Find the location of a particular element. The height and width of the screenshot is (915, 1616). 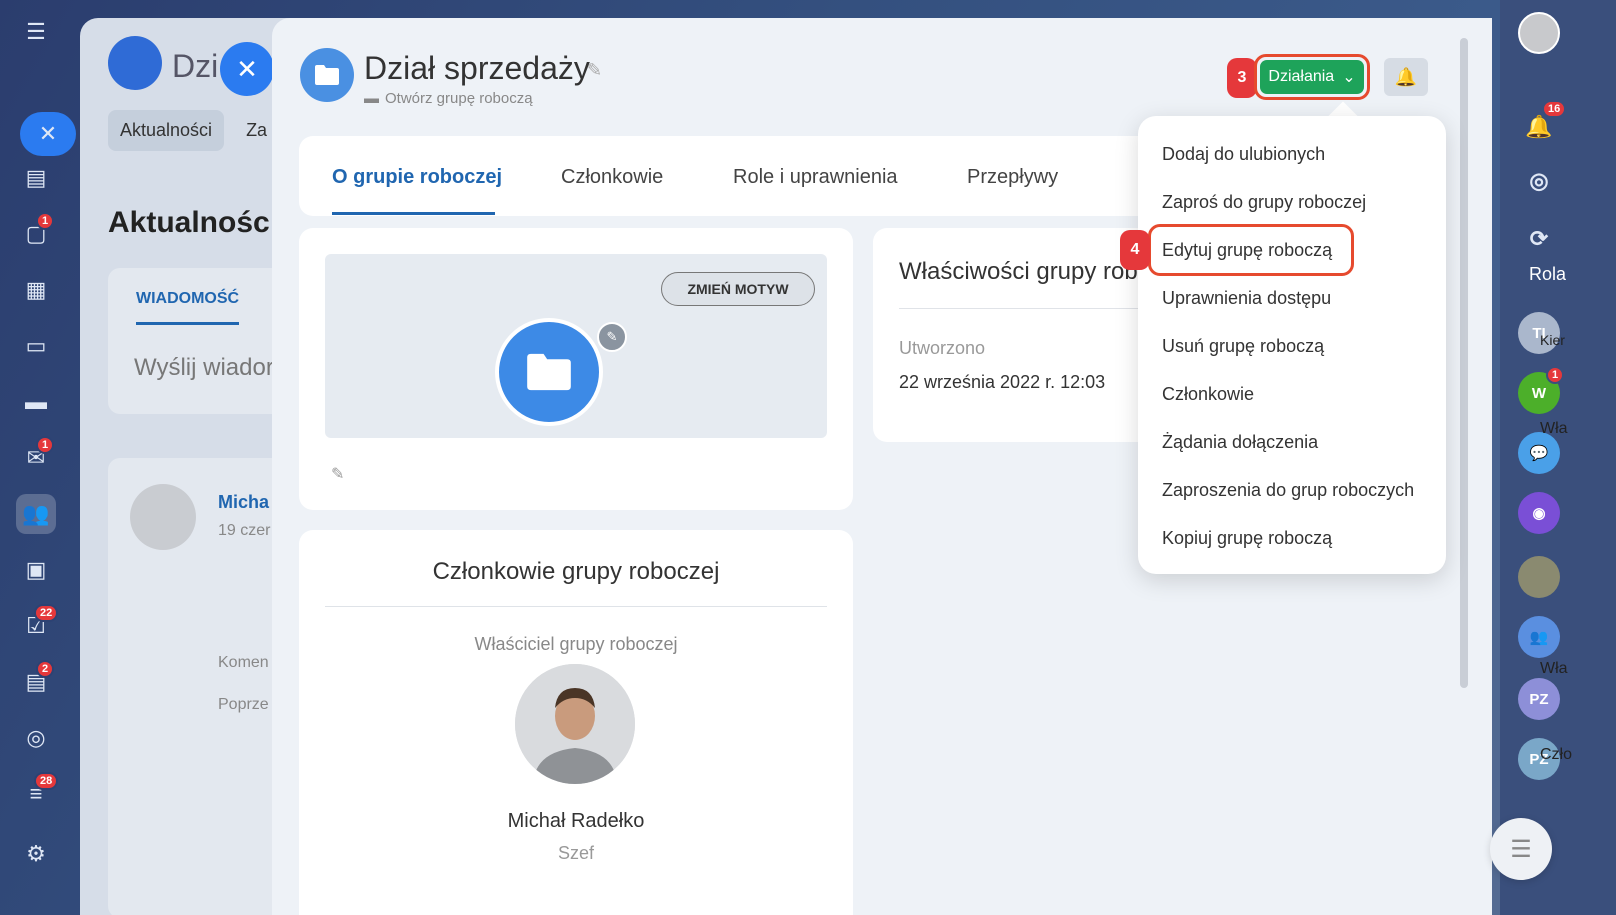

contact-photo is located at coordinates (1539, 577).